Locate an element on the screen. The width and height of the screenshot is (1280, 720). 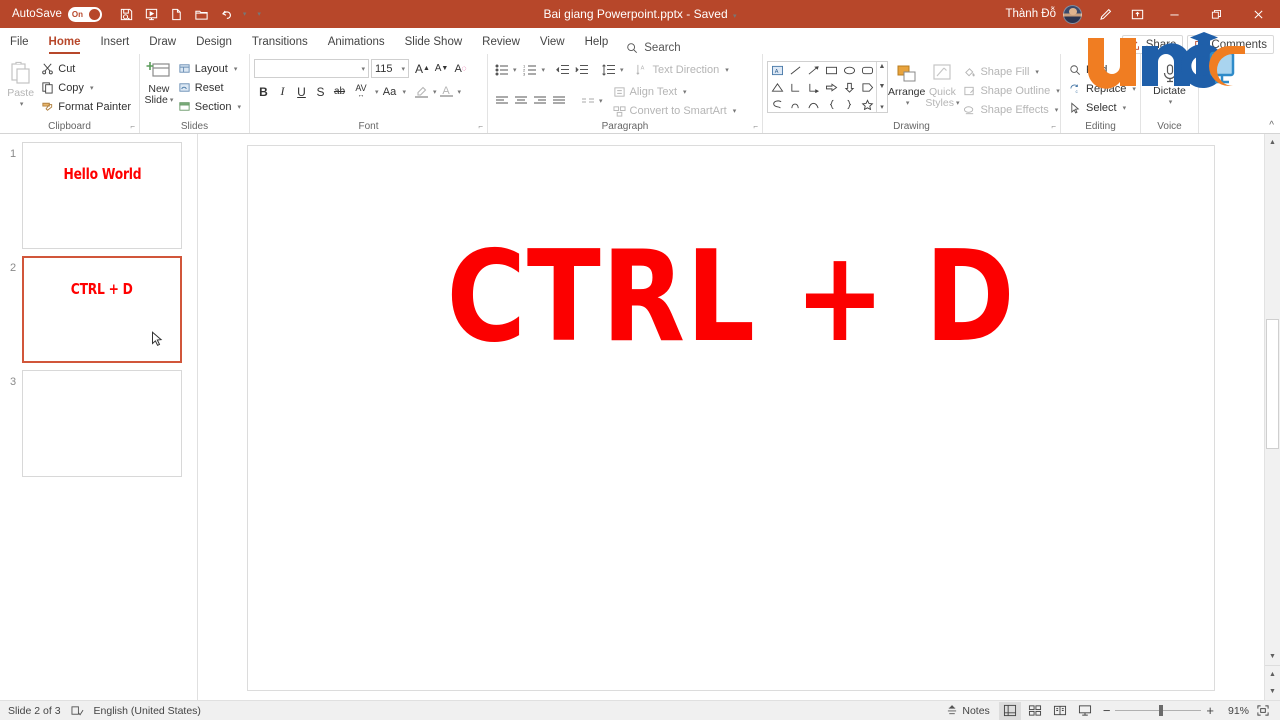
new-slide-button: New Slide ▾ is located at coordinates (159, 86).